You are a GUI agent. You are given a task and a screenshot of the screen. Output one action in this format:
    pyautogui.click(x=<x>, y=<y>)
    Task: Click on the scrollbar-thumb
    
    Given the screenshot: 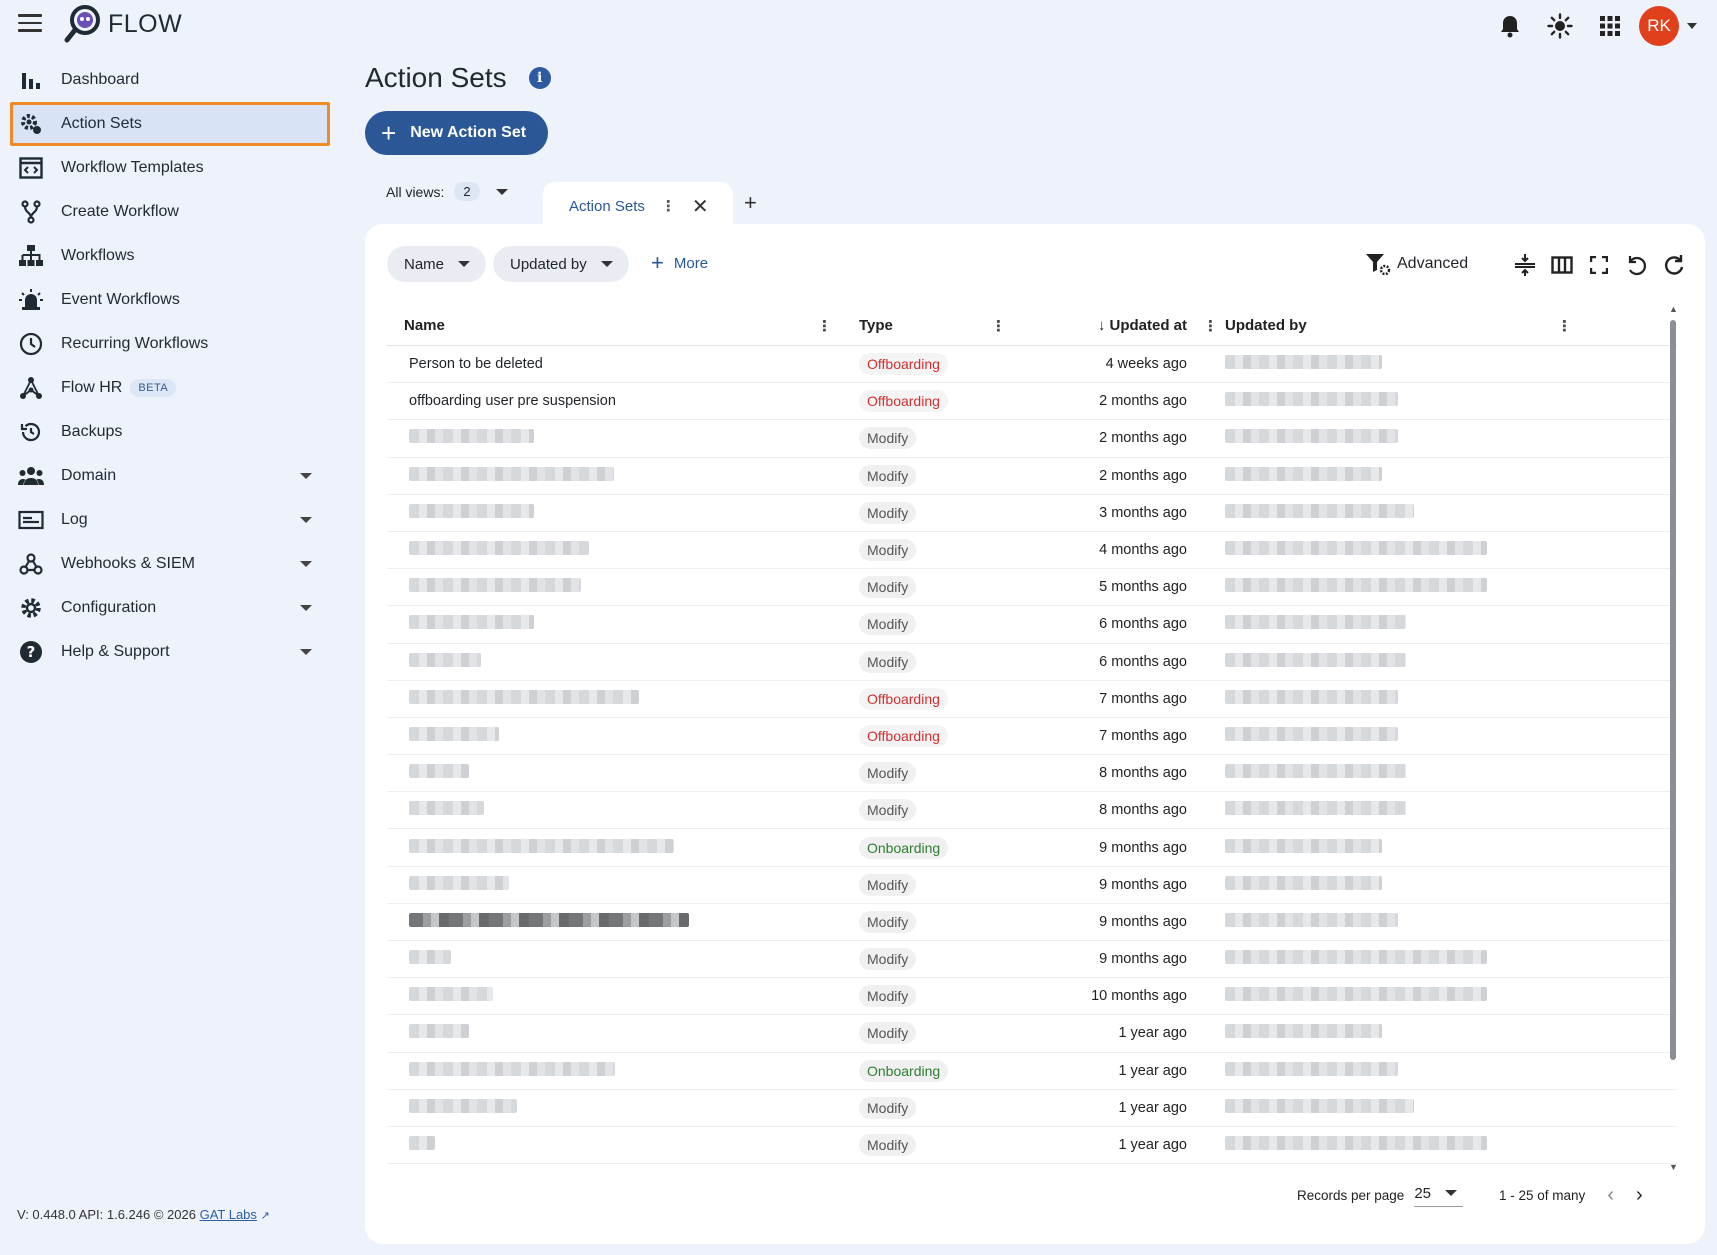 What is the action you would take?
    pyautogui.click(x=1673, y=690)
    